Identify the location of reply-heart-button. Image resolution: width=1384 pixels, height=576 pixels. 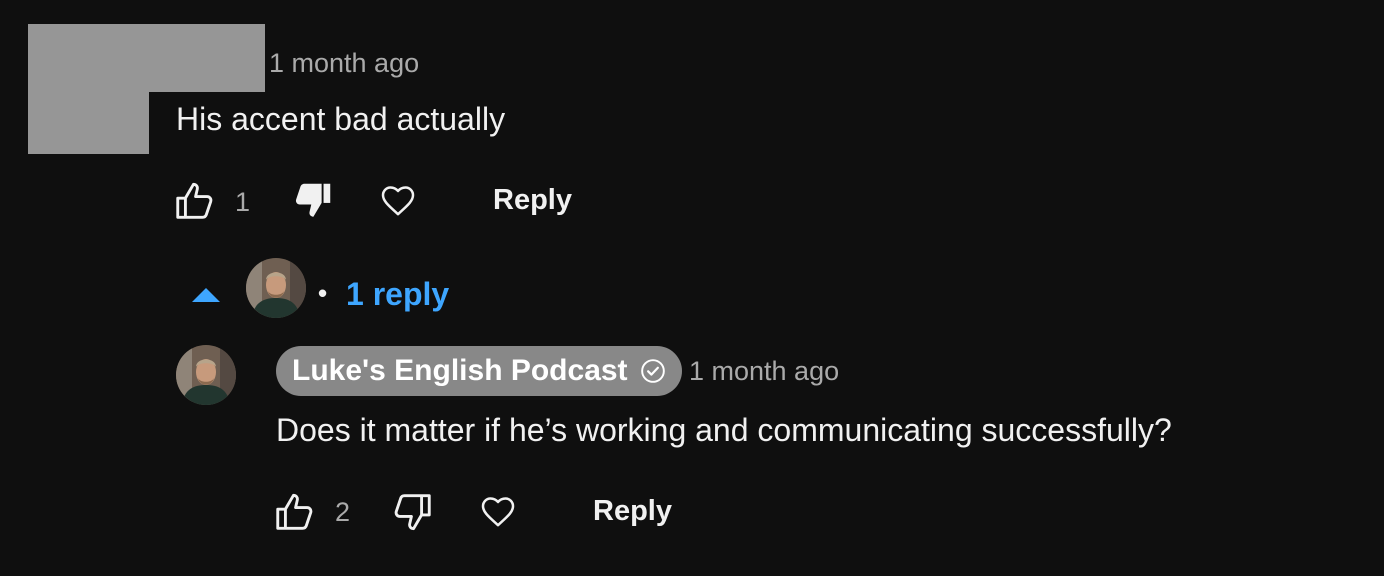
(498, 511).